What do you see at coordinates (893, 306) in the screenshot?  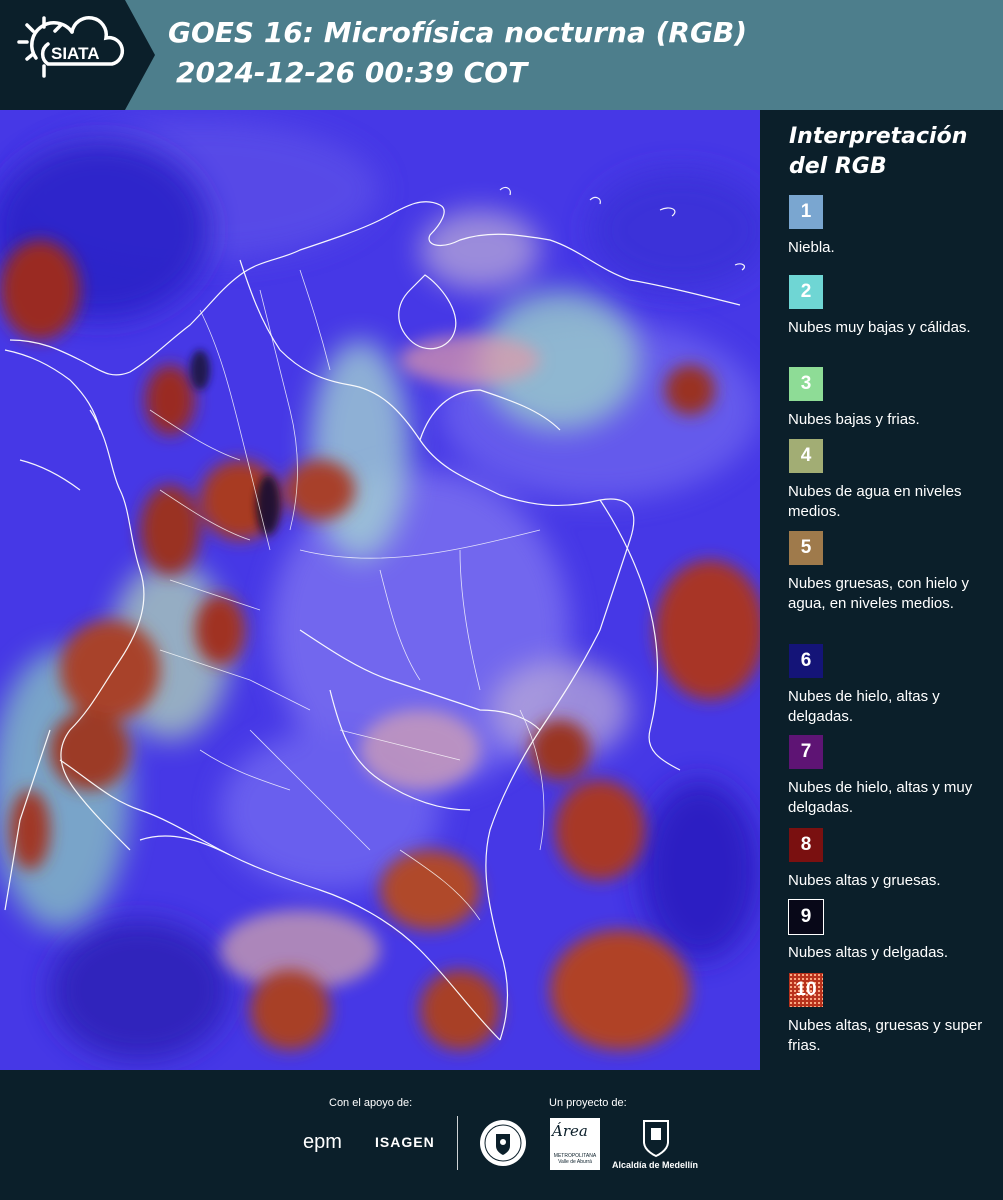 I see `legend-item-2: 2 Nubes muy bajas y cálidas.` at bounding box center [893, 306].